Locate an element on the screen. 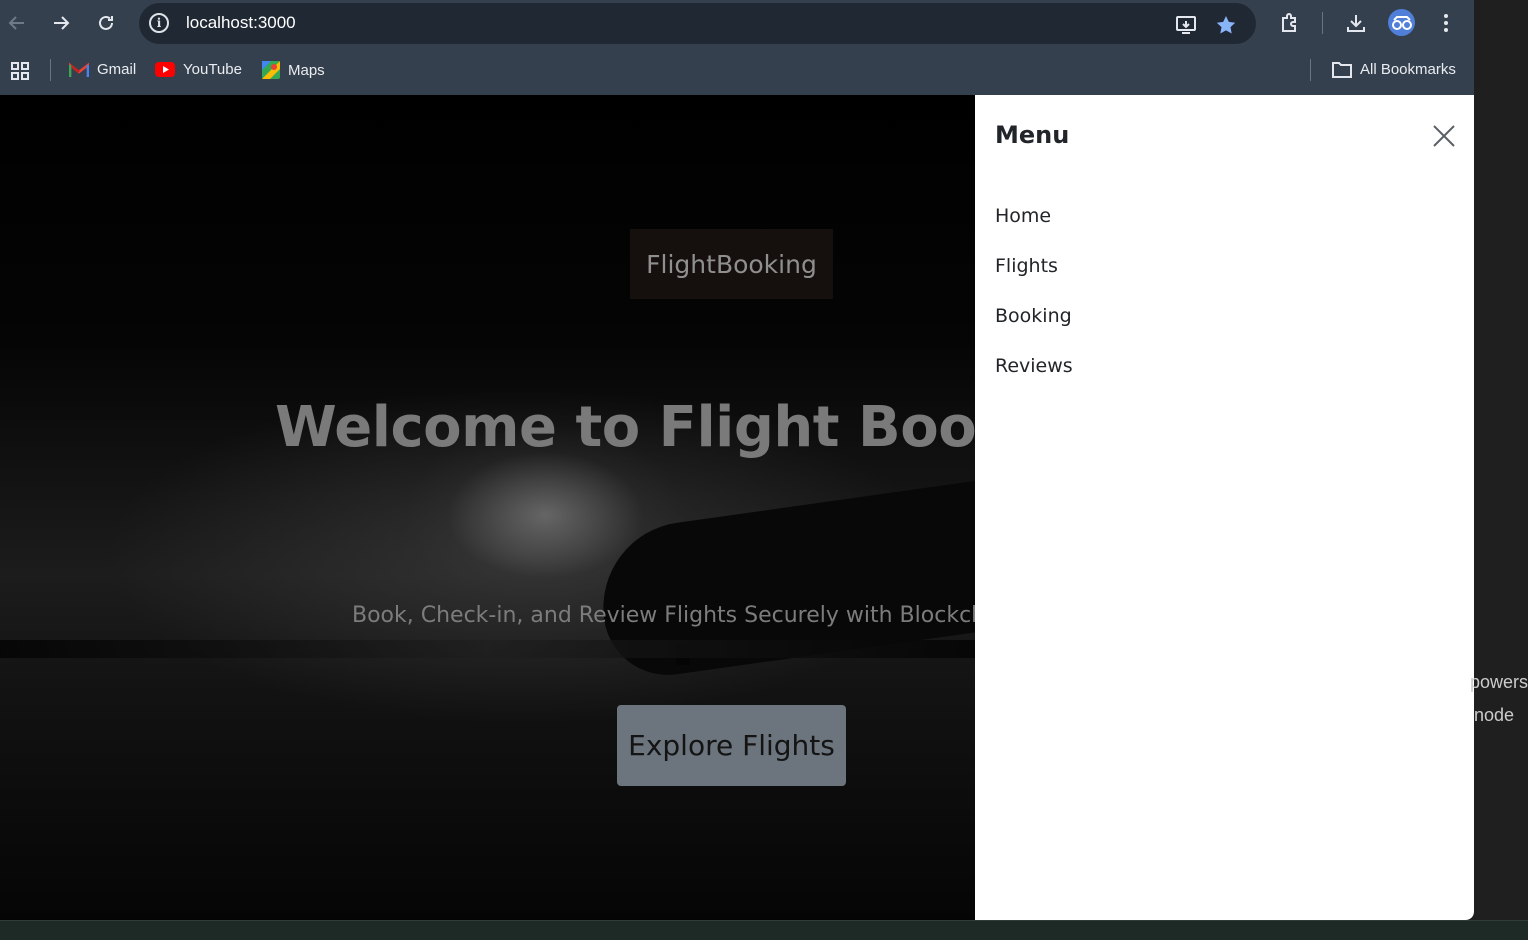  gmail-icon is located at coordinates (79, 69).